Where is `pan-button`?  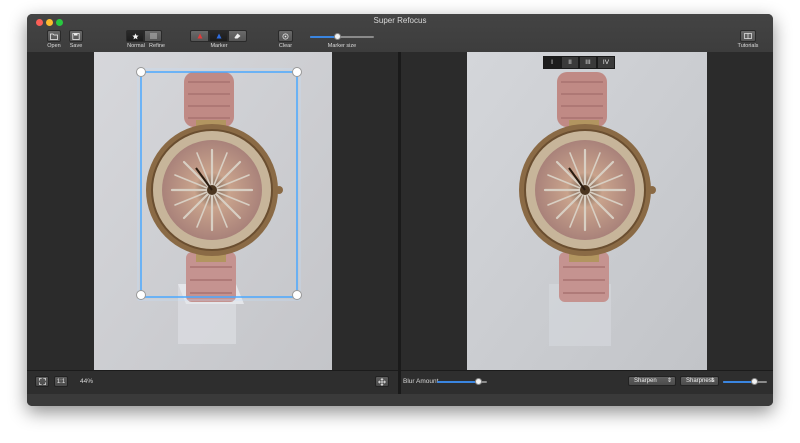
pan-button is located at coordinates (382, 381).